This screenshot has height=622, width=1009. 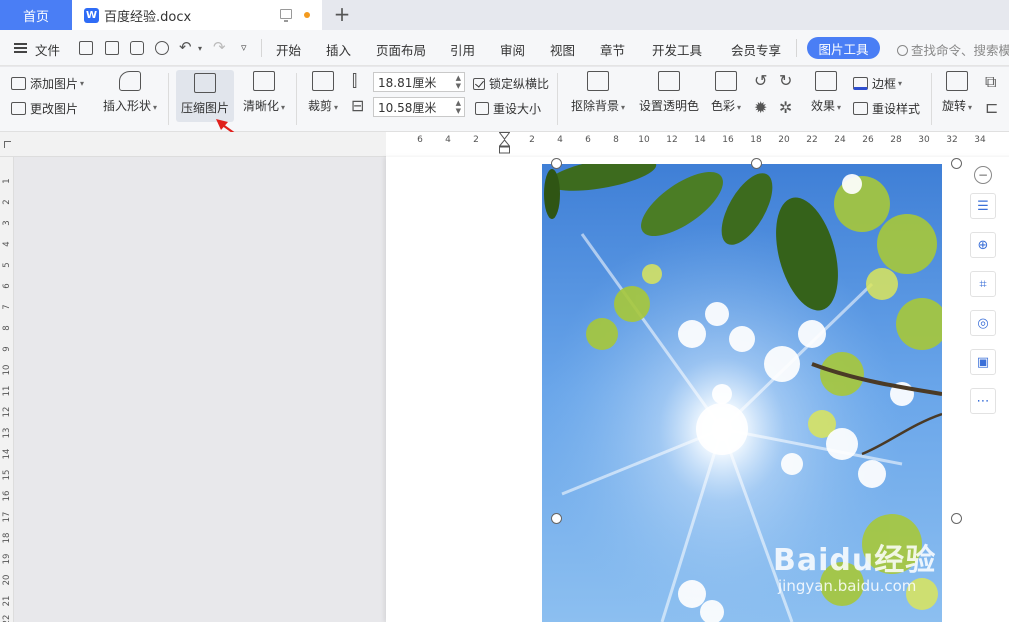 What do you see at coordinates (726, 92) in the screenshot?
I see `color-button: 色彩 ▾` at bounding box center [726, 92].